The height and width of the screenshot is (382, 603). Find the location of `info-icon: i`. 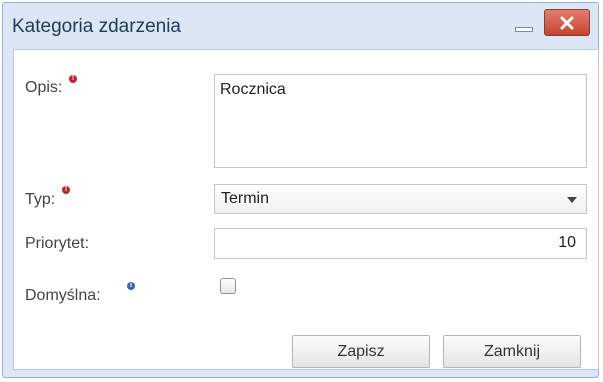

info-icon: i is located at coordinates (131, 286).